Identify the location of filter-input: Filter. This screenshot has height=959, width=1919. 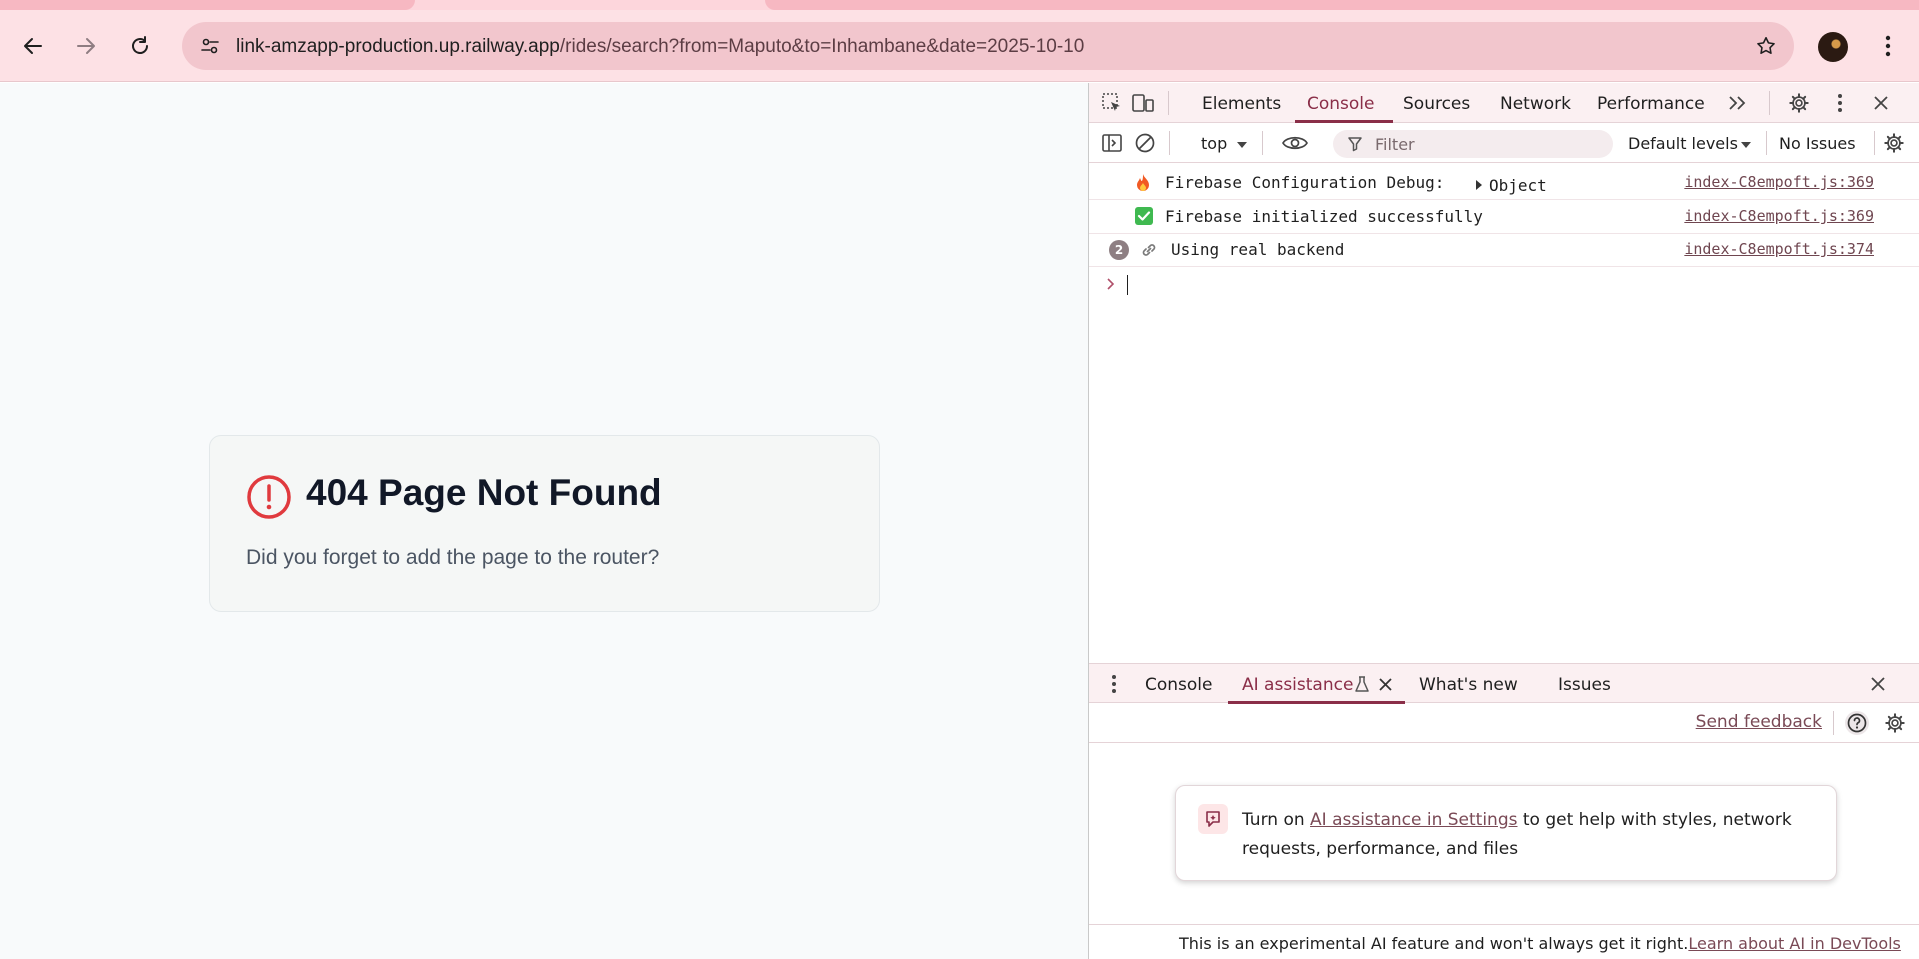
(1473, 144).